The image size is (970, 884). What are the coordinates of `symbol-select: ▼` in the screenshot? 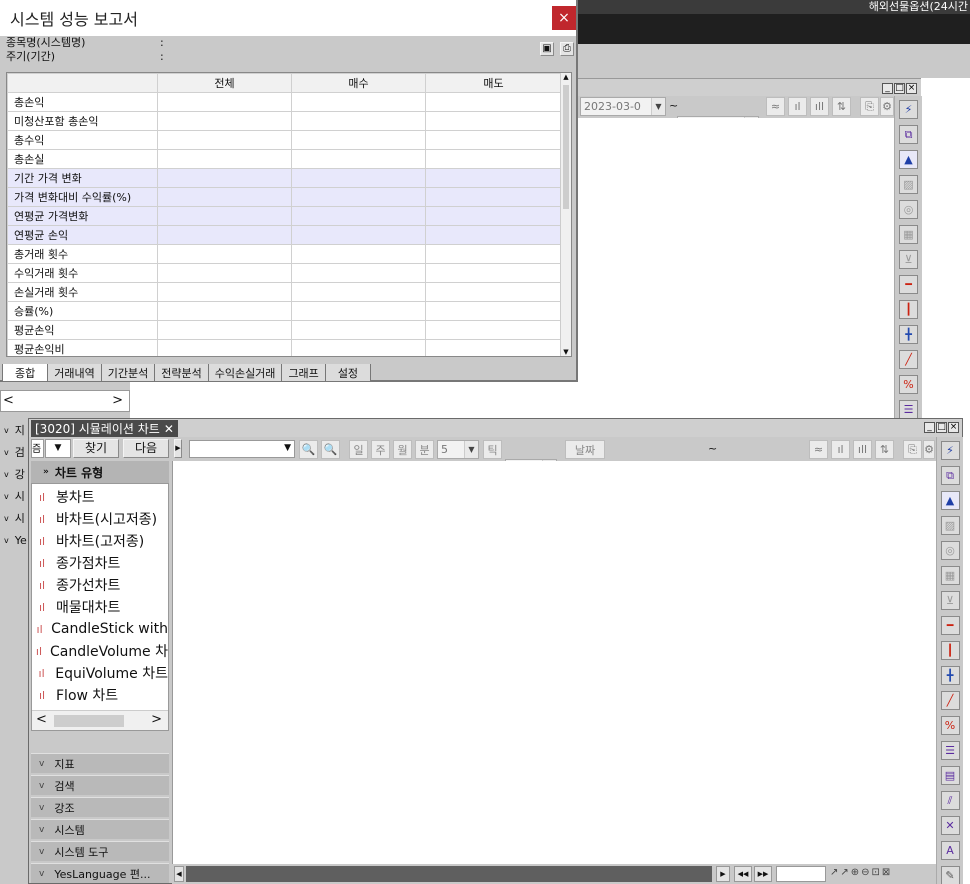 It's located at (242, 449).